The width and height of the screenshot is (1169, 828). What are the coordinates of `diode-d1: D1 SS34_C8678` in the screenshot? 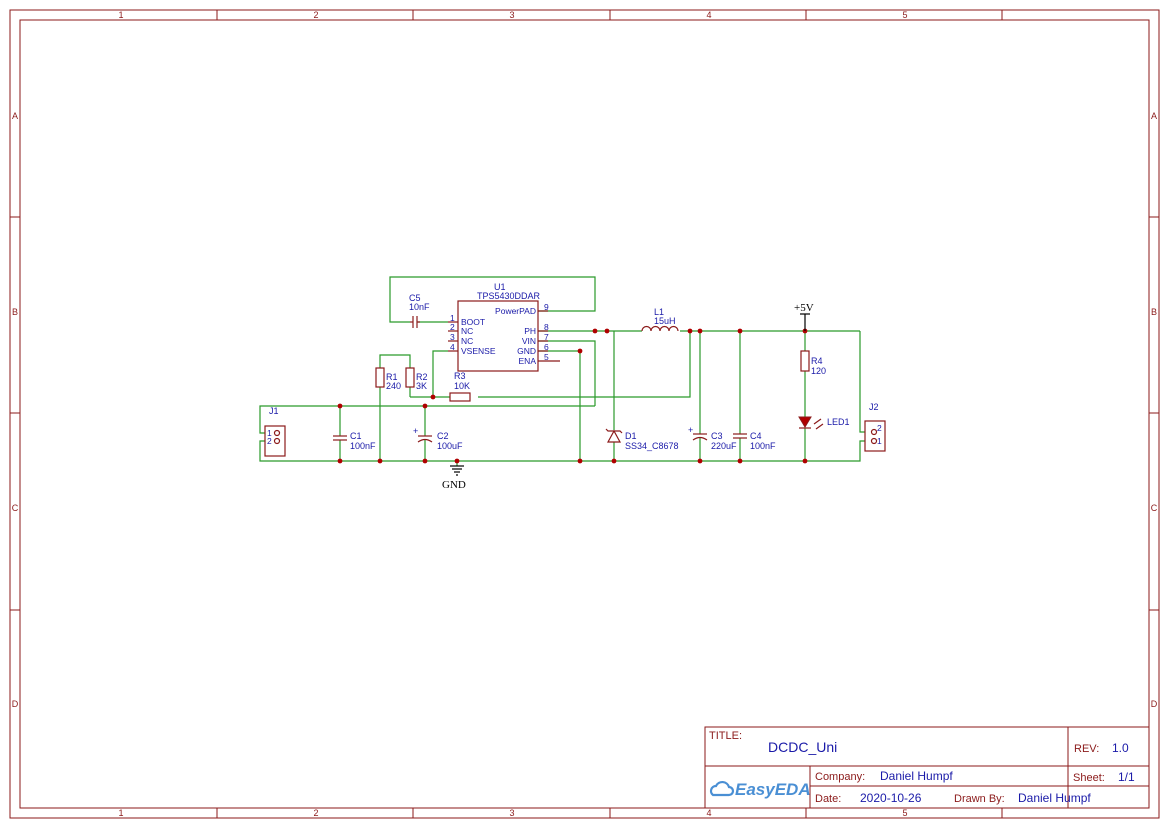 It's located at (642, 439).